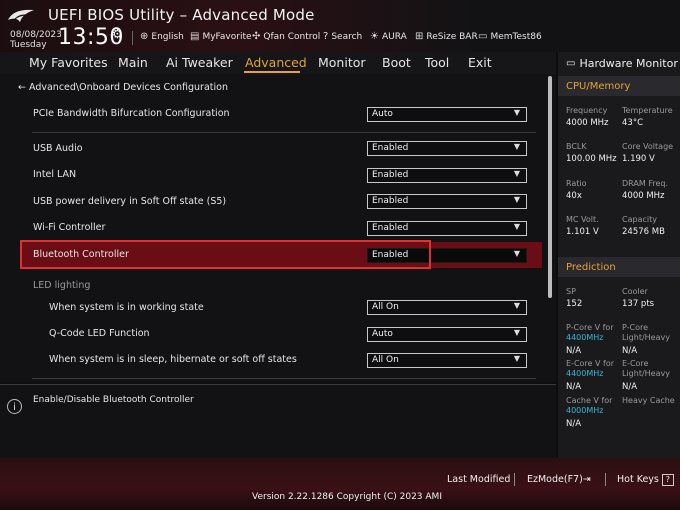  I want to click on fan-icon: ✣, so click(256, 36).